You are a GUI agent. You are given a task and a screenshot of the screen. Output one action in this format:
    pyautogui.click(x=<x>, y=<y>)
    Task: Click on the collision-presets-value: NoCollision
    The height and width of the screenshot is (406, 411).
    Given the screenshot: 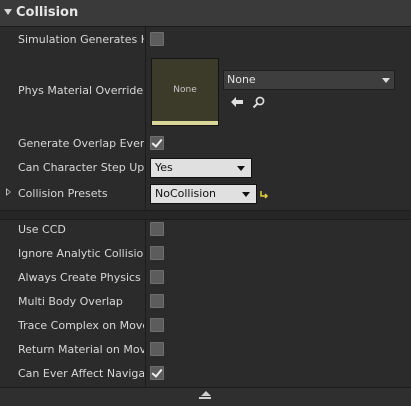 What is the action you would take?
    pyautogui.click(x=186, y=193)
    